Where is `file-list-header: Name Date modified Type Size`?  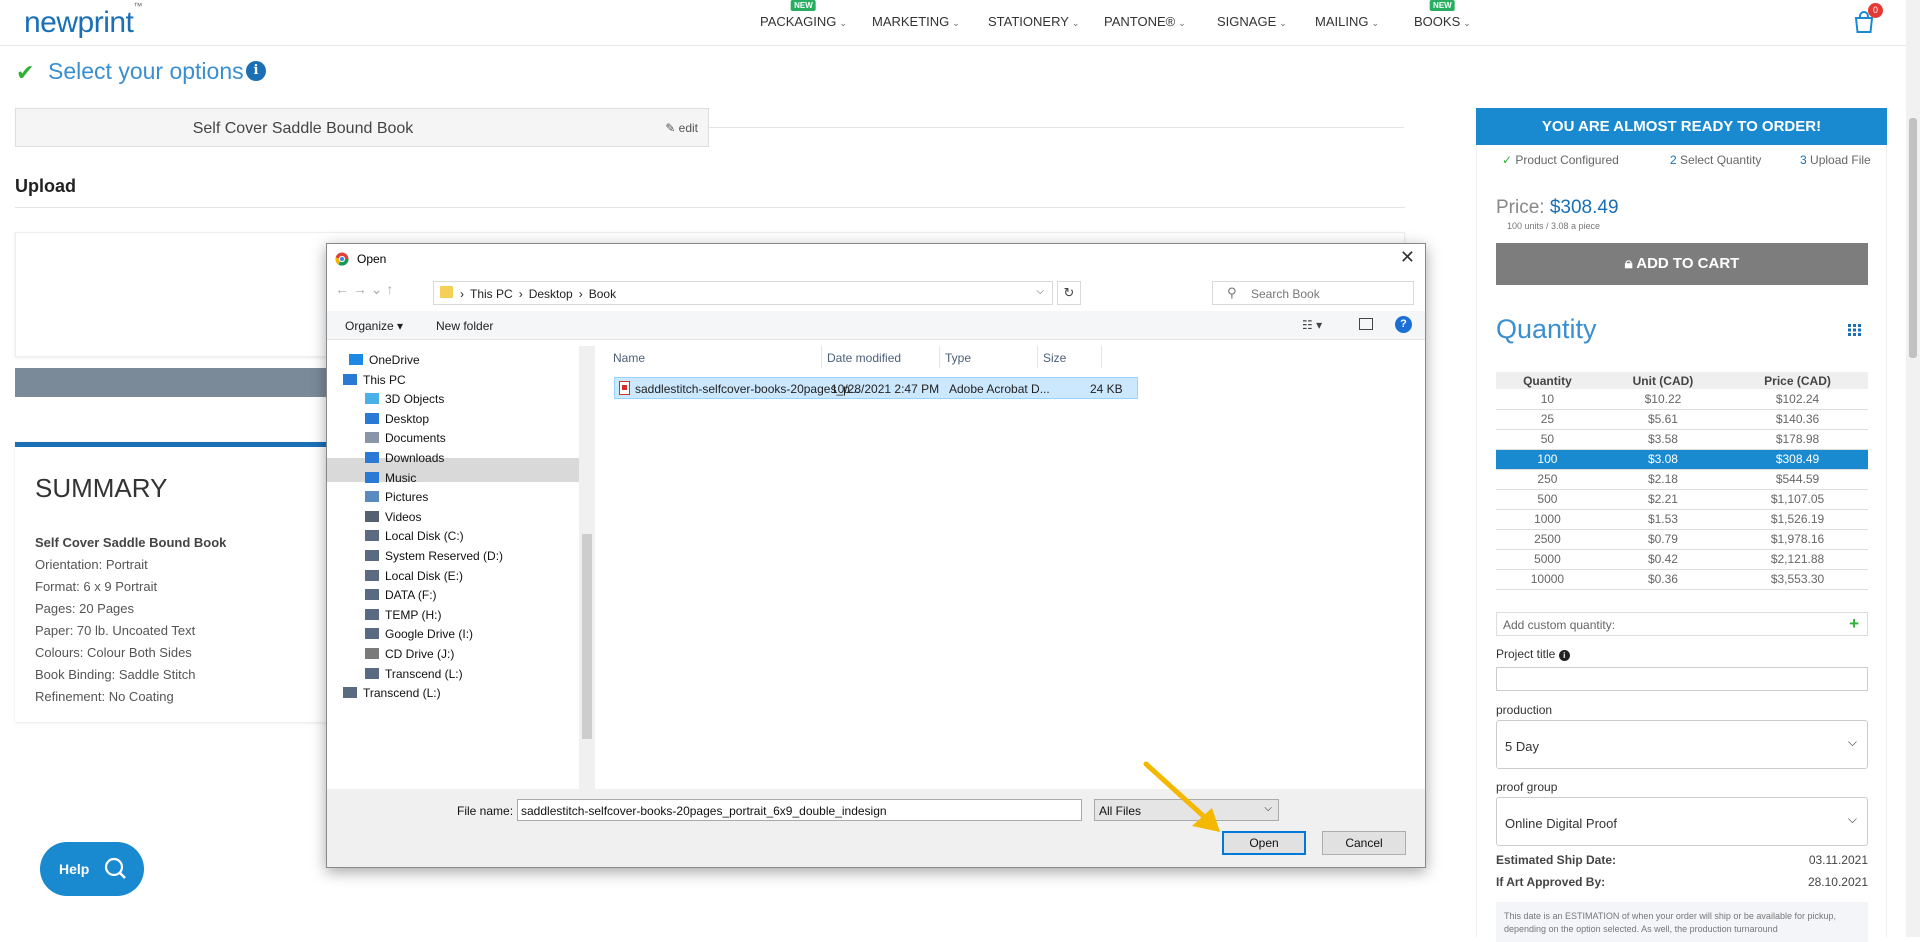
file-list-header: Name Date modified Type Size is located at coordinates (873, 357).